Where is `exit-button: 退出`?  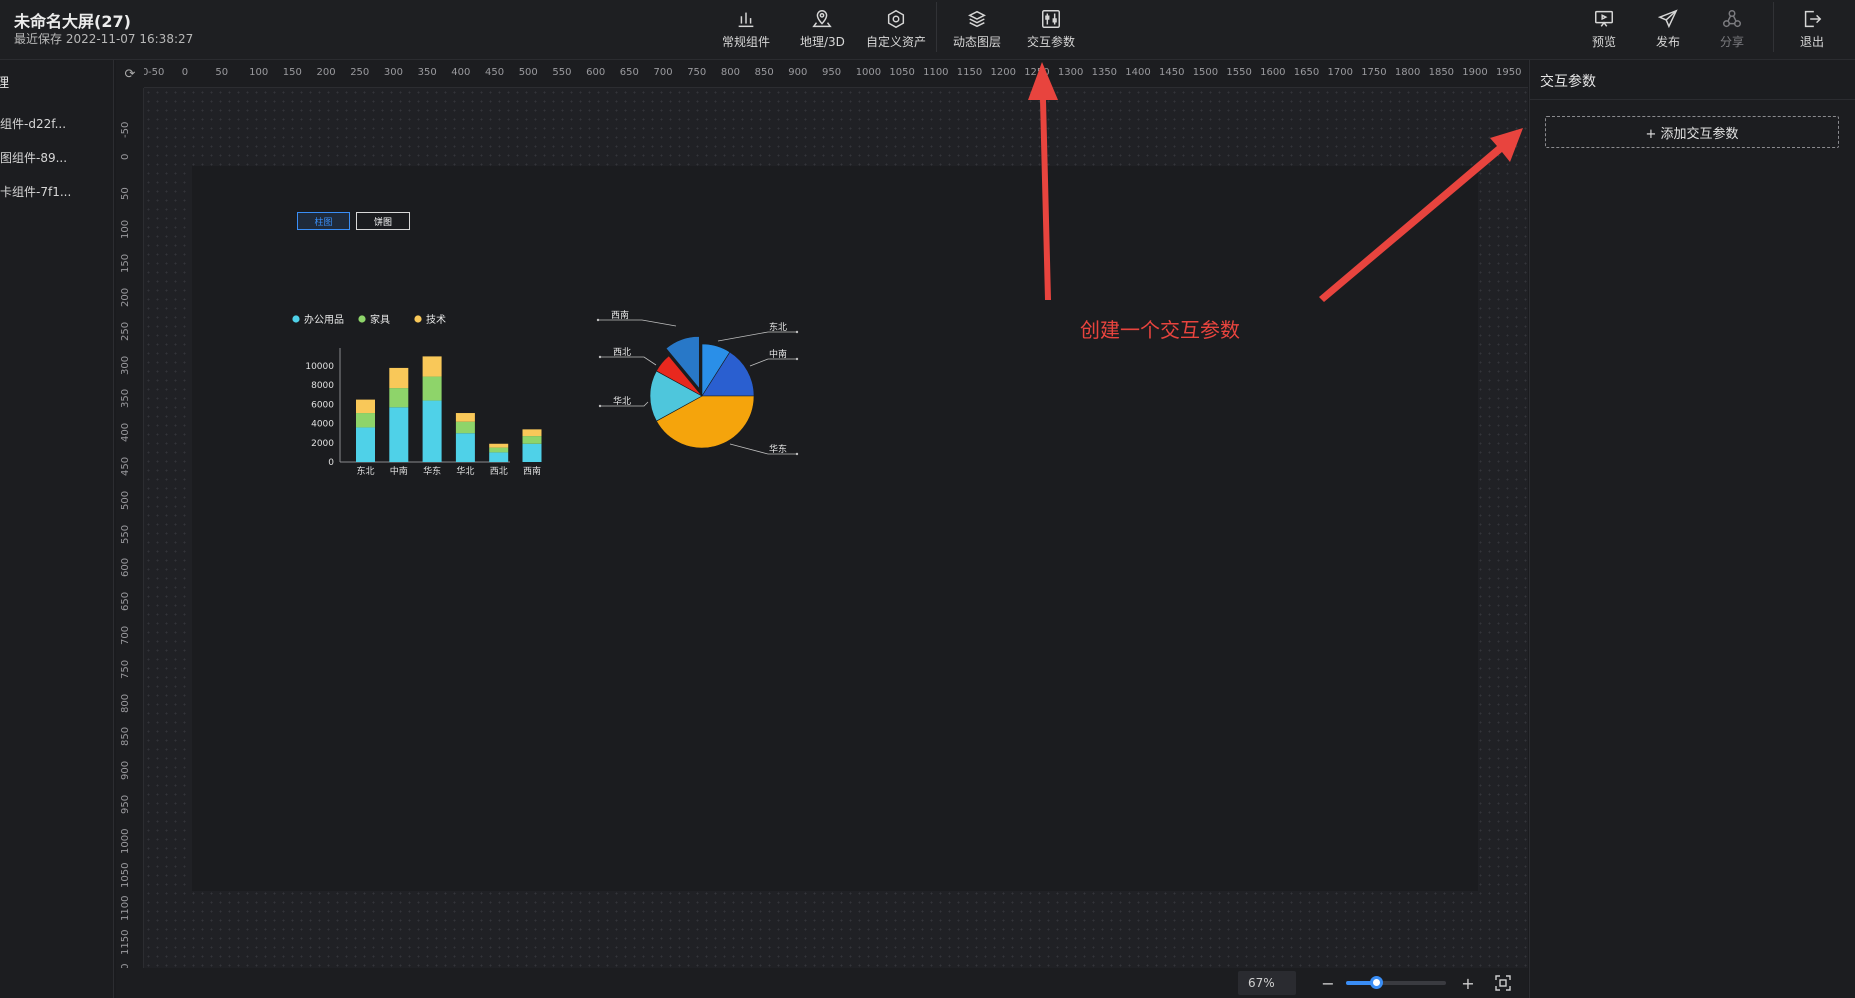
exit-button: 退出 is located at coordinates (1812, 30).